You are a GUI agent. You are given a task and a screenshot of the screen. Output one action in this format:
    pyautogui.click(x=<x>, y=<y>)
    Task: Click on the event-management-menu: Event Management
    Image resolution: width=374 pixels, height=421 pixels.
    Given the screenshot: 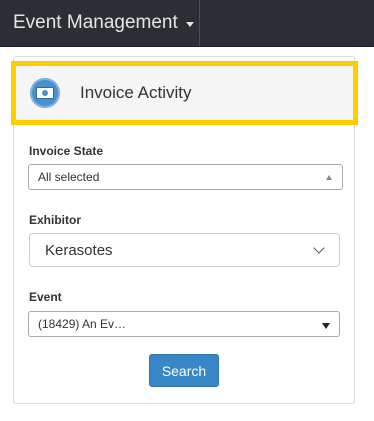 What is the action you would take?
    pyautogui.click(x=100, y=23)
    